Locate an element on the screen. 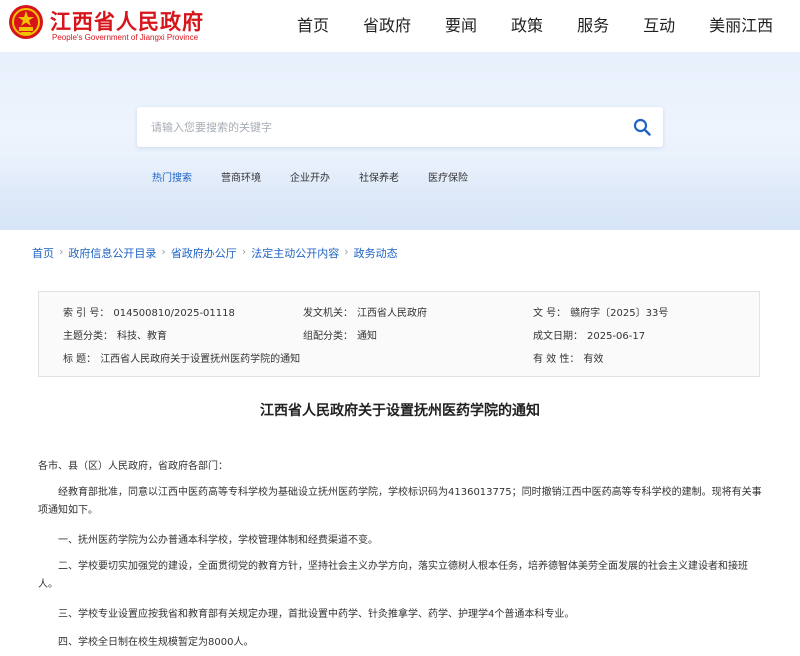  nav-item-policy: 政策 is located at coordinates (527, 26).